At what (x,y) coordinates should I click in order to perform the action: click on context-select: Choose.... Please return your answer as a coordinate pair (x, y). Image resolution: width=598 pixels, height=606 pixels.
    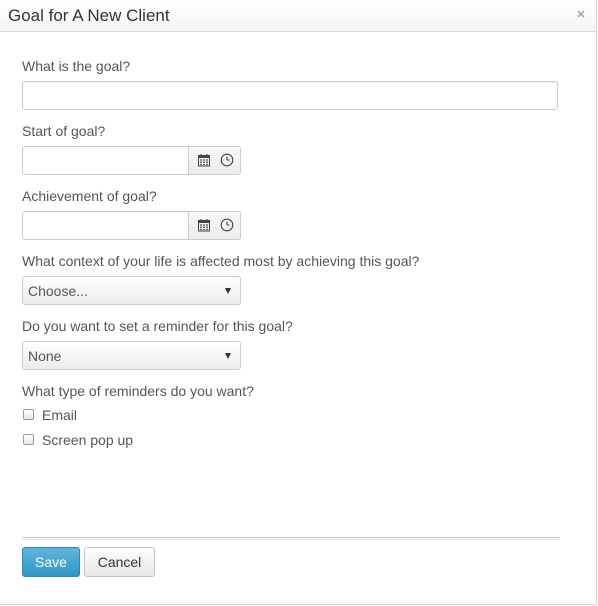
    Looking at the image, I should click on (131, 290).